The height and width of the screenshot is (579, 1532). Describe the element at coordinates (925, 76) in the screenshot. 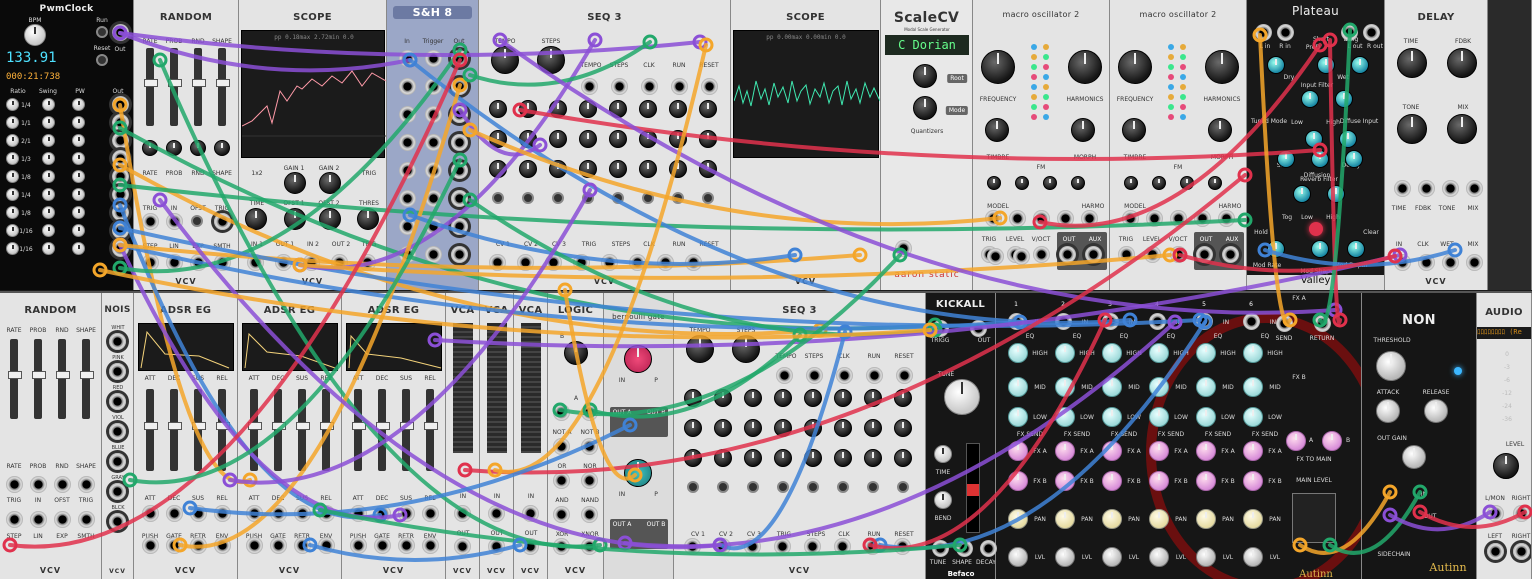

I see `root-knob` at that location.